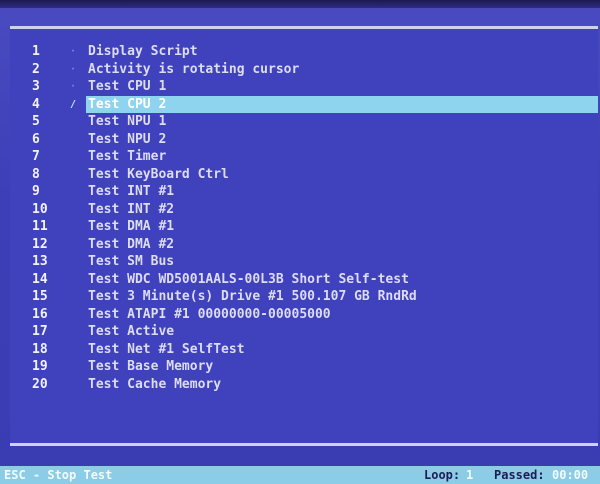 The width and height of the screenshot is (600, 484). I want to click on test-row: 20 Test Cache Memory, so click(304, 385).